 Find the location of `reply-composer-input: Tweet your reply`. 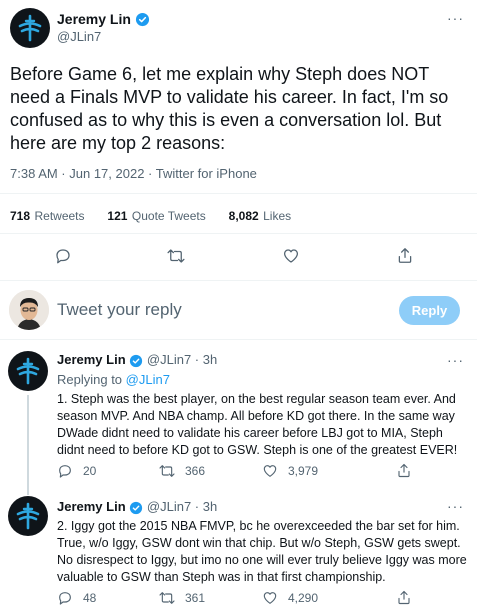

reply-composer-input: Tweet your reply is located at coordinates (119, 310).